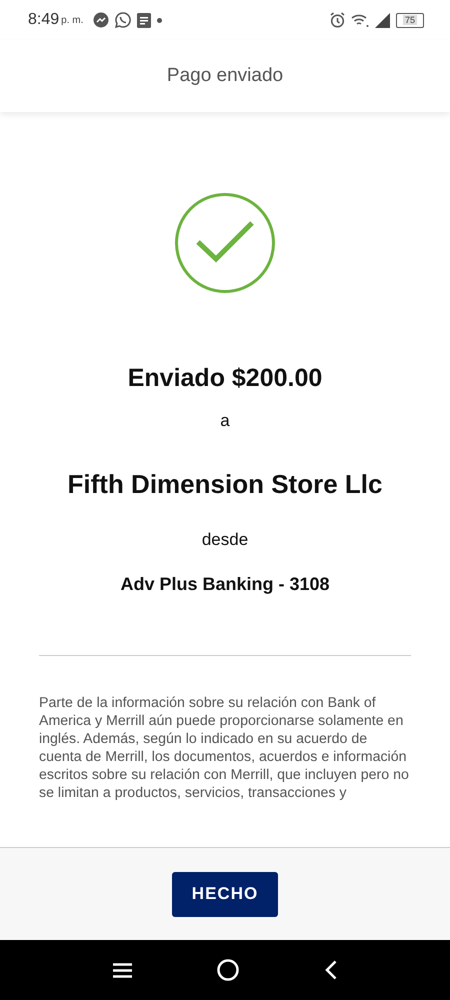  Describe the element at coordinates (123, 20) in the screenshot. I see `phone-bubble-icon` at that location.